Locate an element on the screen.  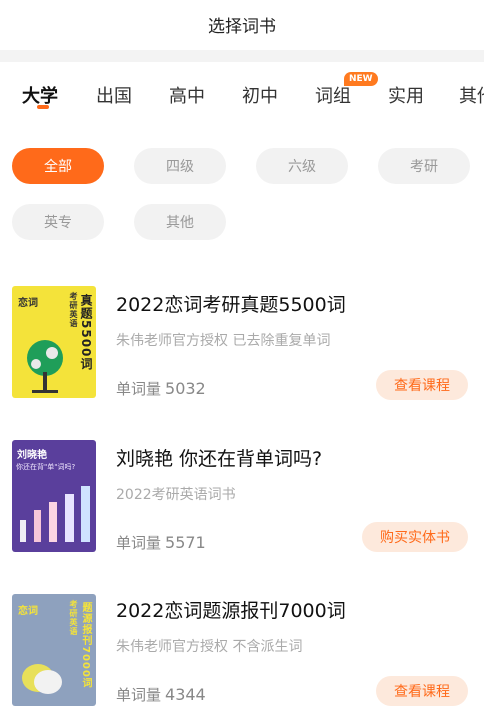
book-subtitle: 朱伟老师官方授权 已去除重复单词 is located at coordinates (223, 341).